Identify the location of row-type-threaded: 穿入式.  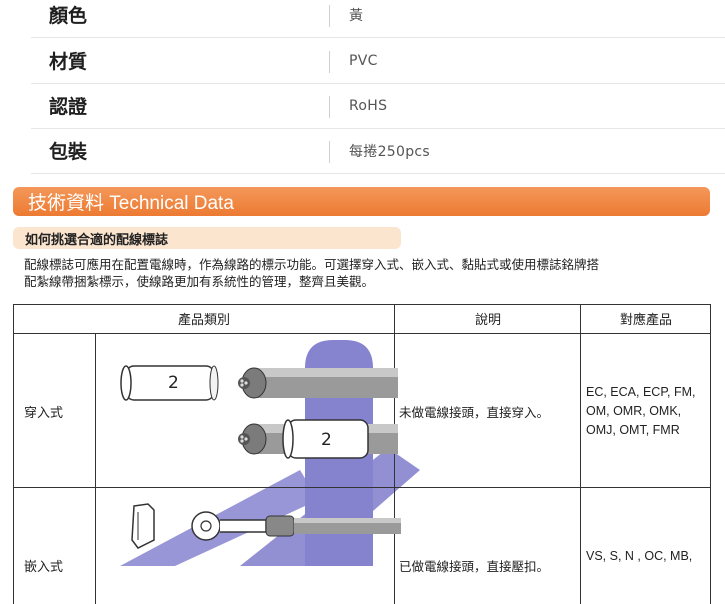
(44, 413).